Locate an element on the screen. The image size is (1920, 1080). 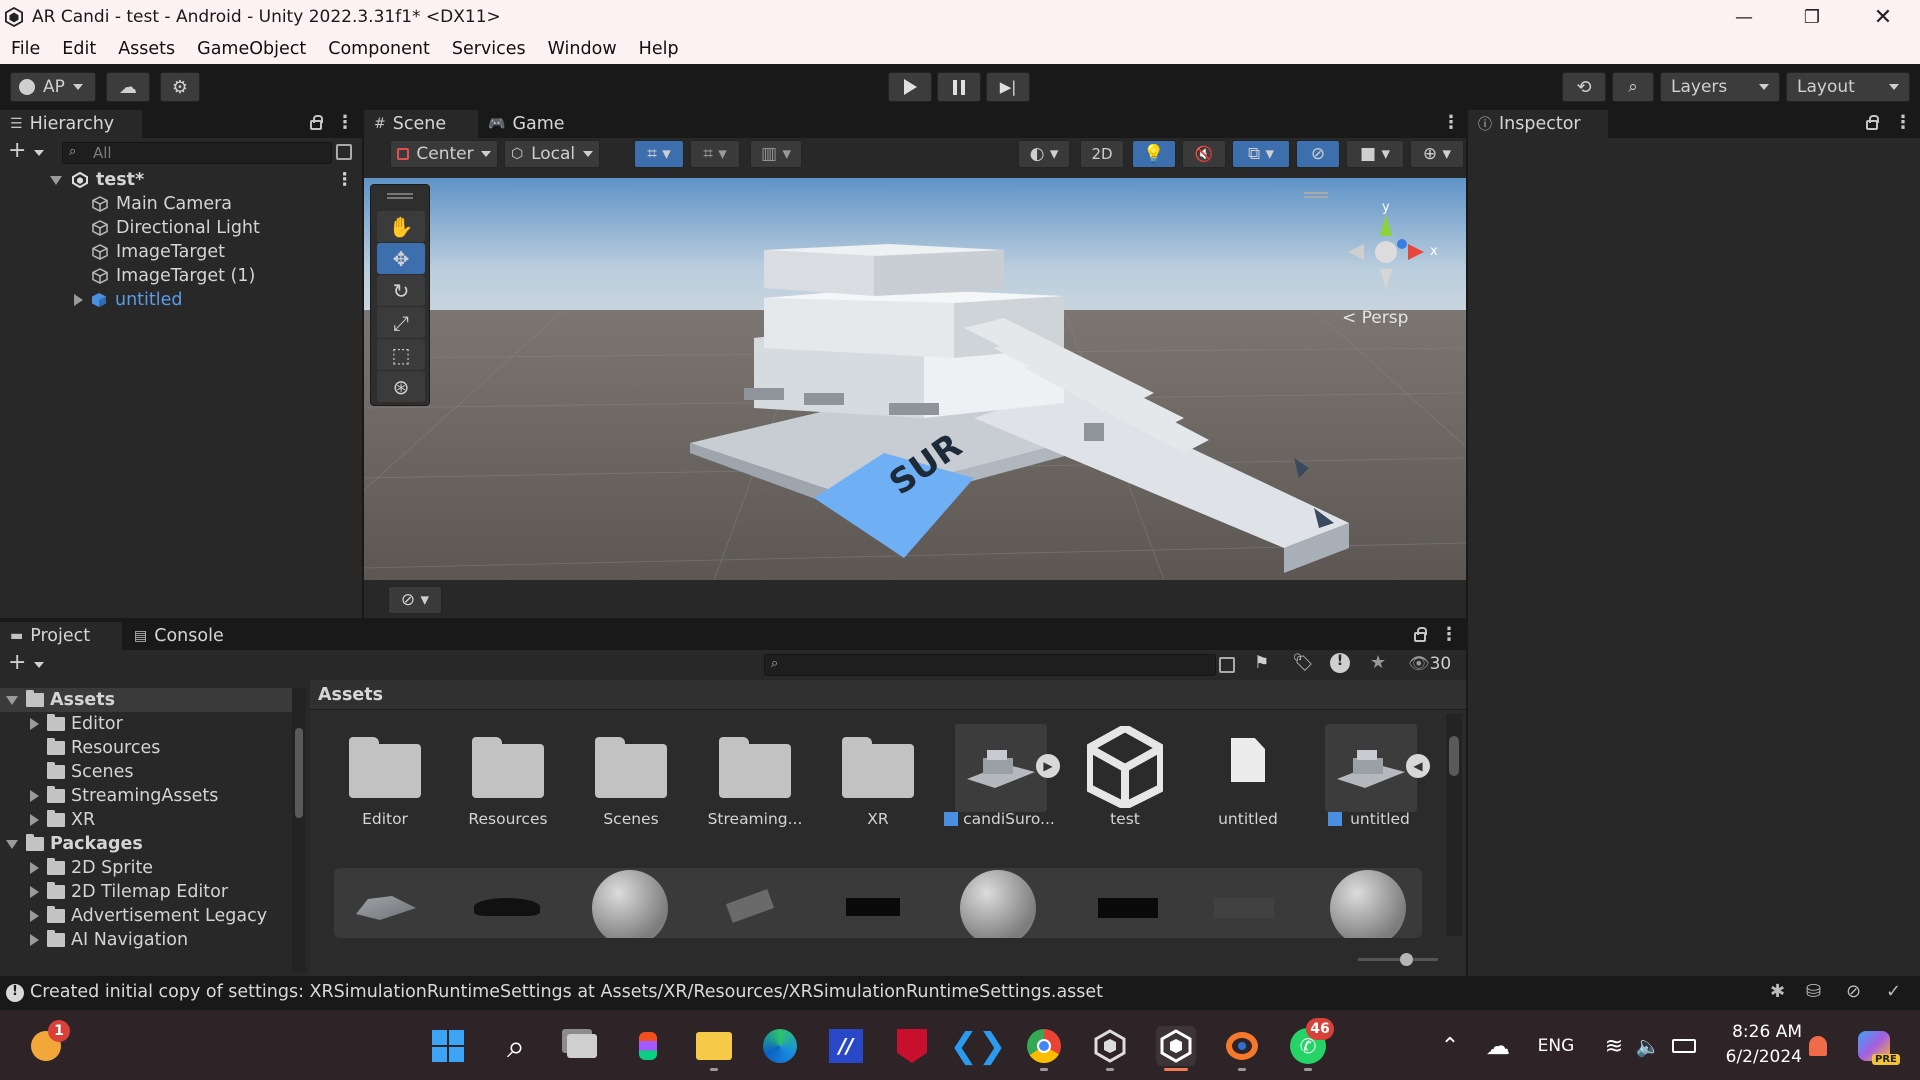
asset-item: Editor is located at coordinates (385, 785).